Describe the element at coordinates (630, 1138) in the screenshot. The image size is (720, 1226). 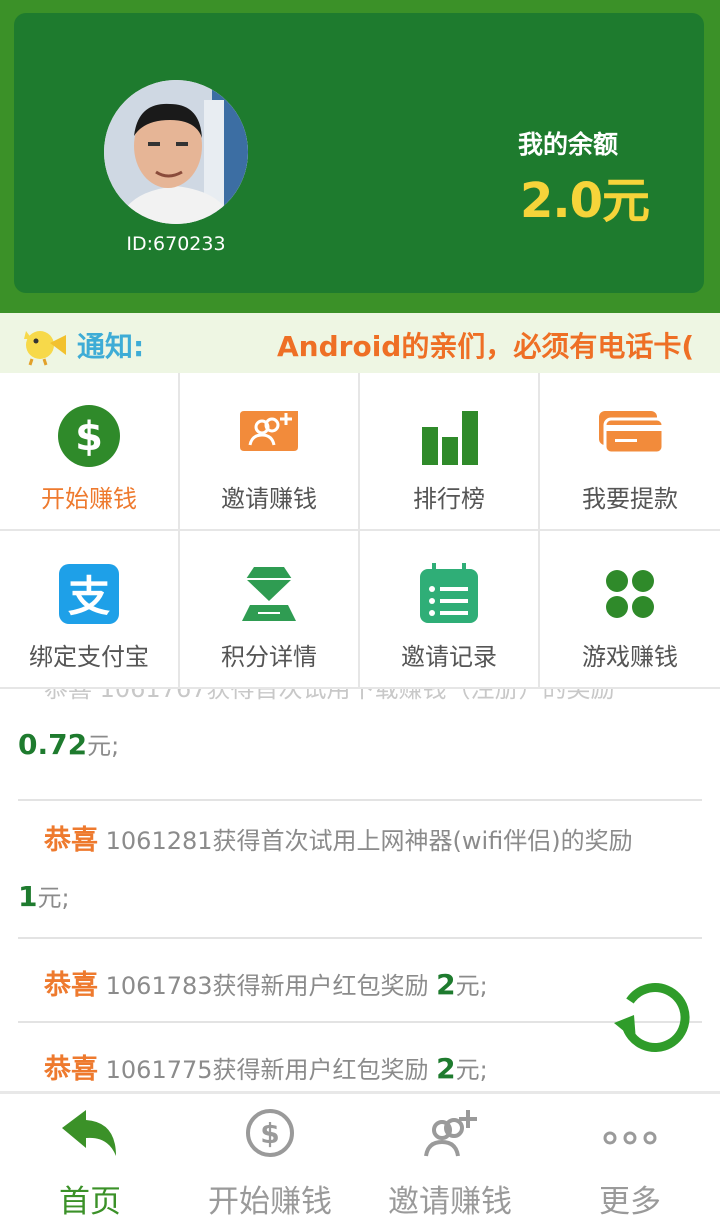
I see `more-dots-icon` at that location.